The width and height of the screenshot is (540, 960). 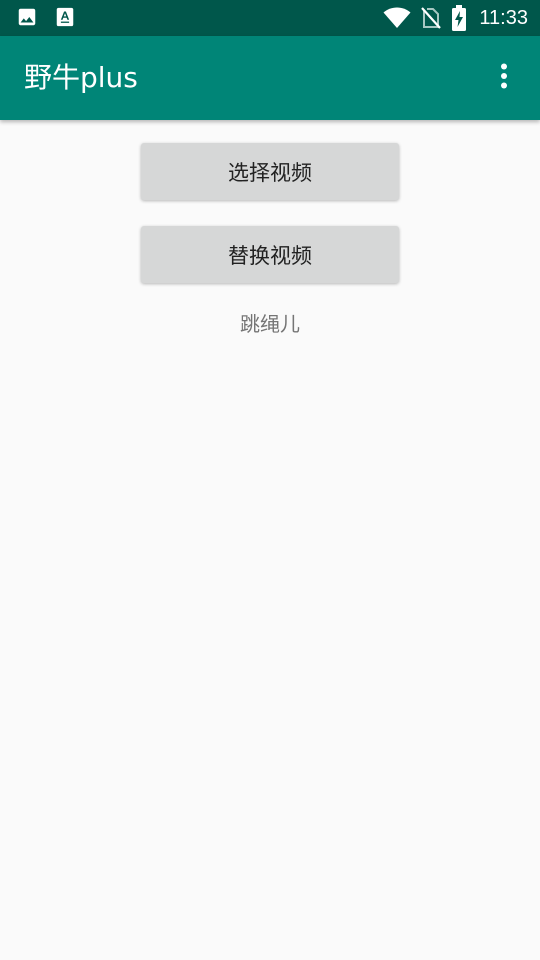 I want to click on status-bar: 11:33, so click(x=270, y=18).